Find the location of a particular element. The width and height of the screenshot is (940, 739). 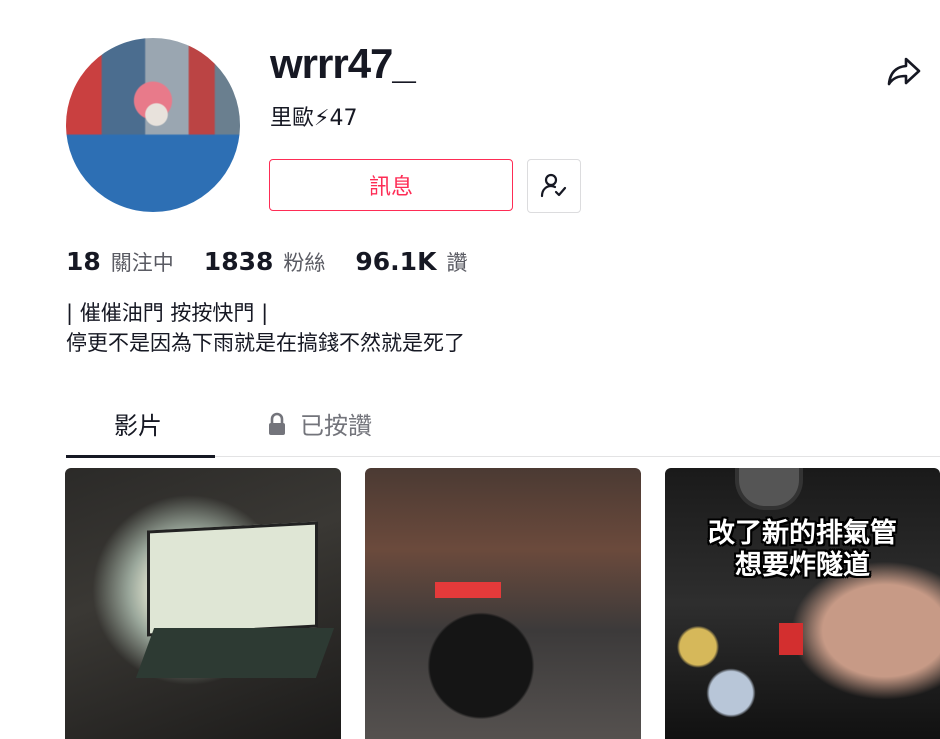

message-button: 訊息 is located at coordinates (391, 185).